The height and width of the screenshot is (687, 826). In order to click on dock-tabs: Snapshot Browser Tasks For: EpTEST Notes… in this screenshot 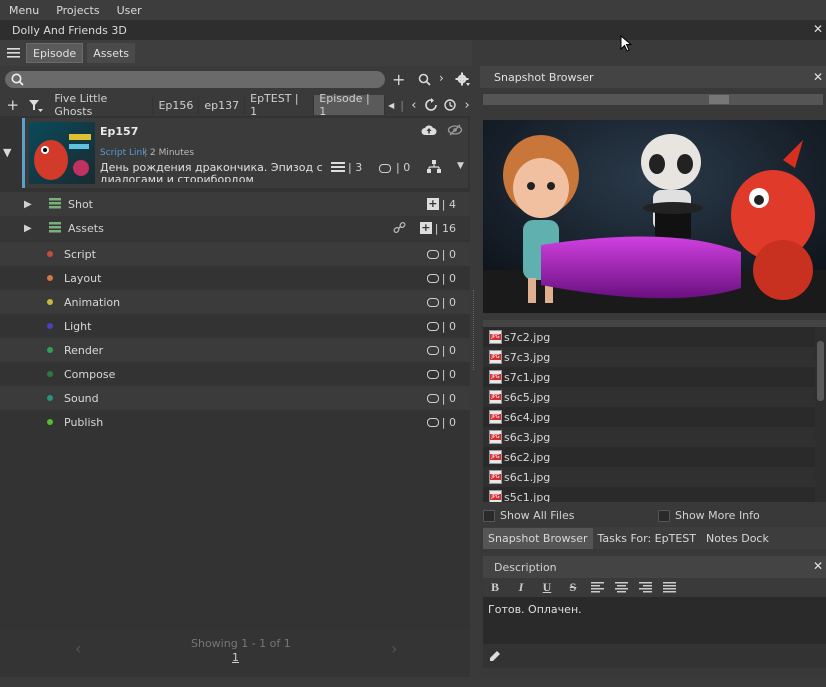, I will do `click(654, 538)`.